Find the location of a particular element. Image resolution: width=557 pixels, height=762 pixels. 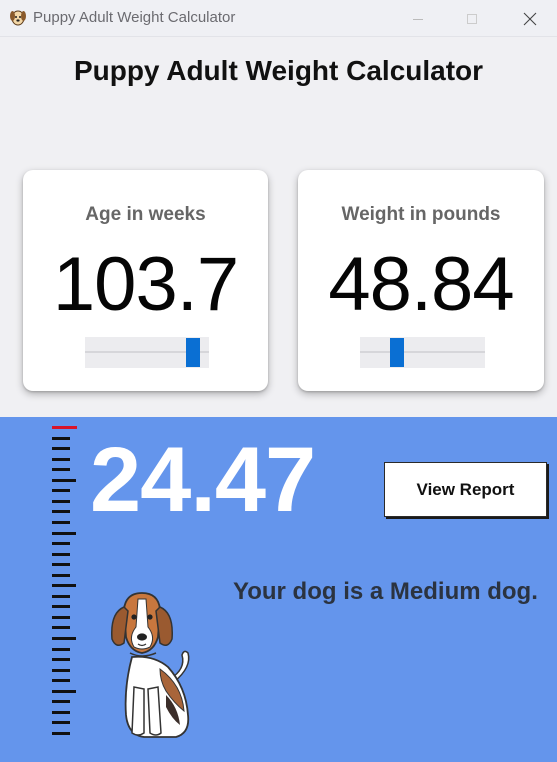

predicted-weight-value: 24.47 is located at coordinates (203, 480).